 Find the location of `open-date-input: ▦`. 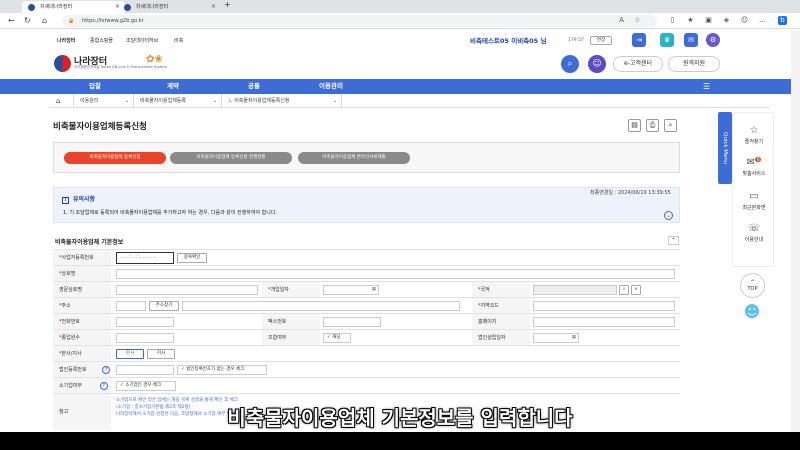

open-date-input: ▦ is located at coordinates (351, 290).